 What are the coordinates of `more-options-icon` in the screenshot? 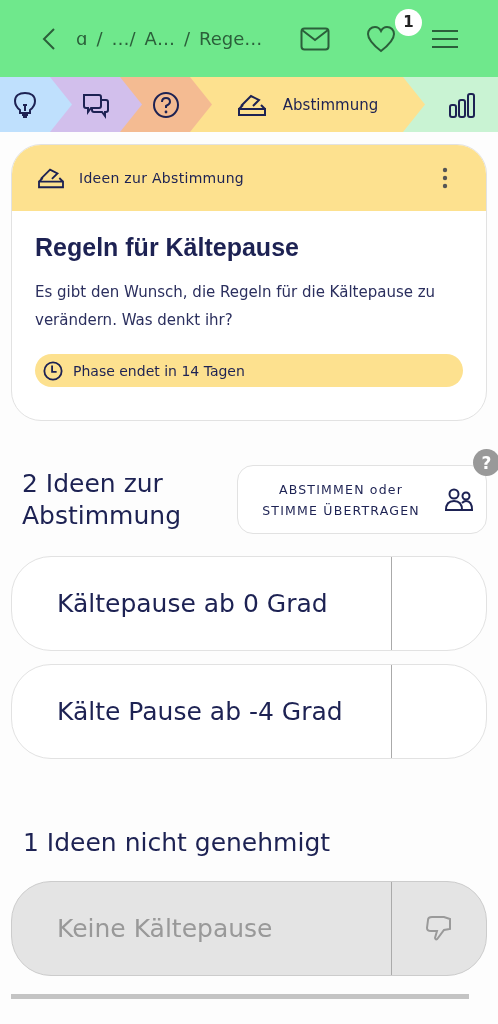 It's located at (445, 178).